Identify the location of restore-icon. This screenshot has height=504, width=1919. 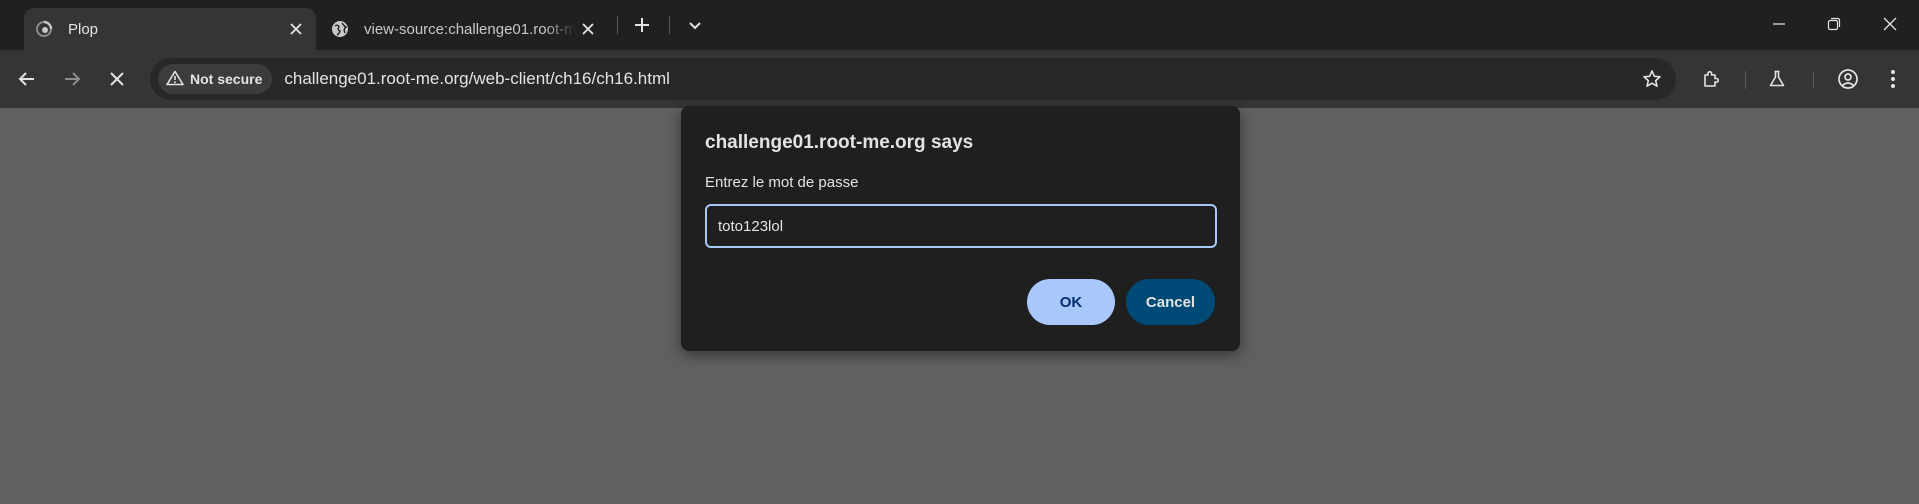
(1834, 24).